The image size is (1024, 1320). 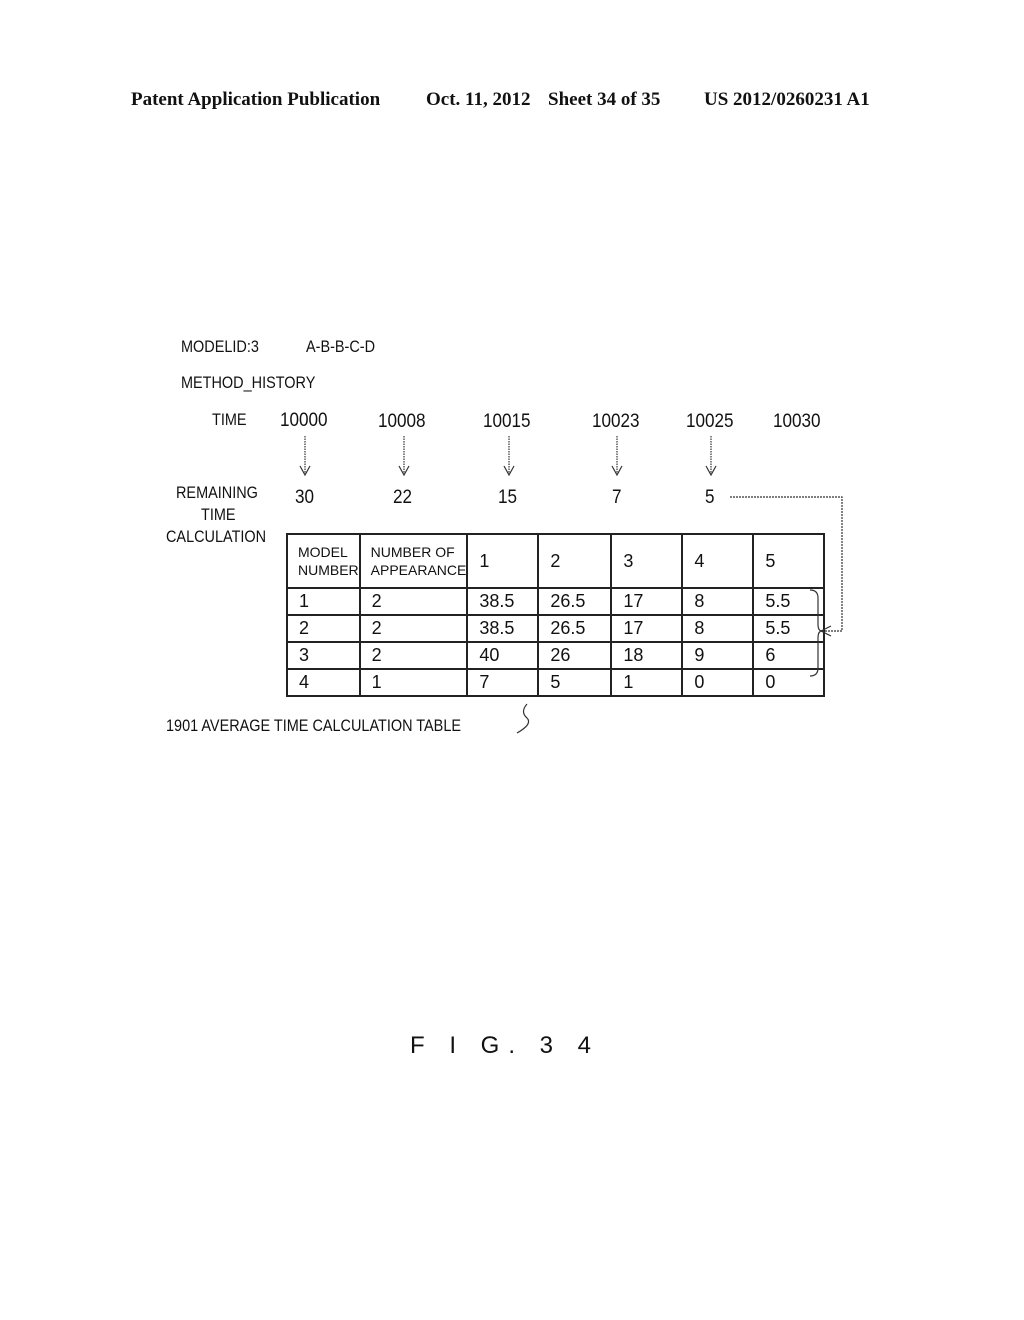 What do you see at coordinates (816, 633) in the screenshot?
I see `rows-brace` at bounding box center [816, 633].